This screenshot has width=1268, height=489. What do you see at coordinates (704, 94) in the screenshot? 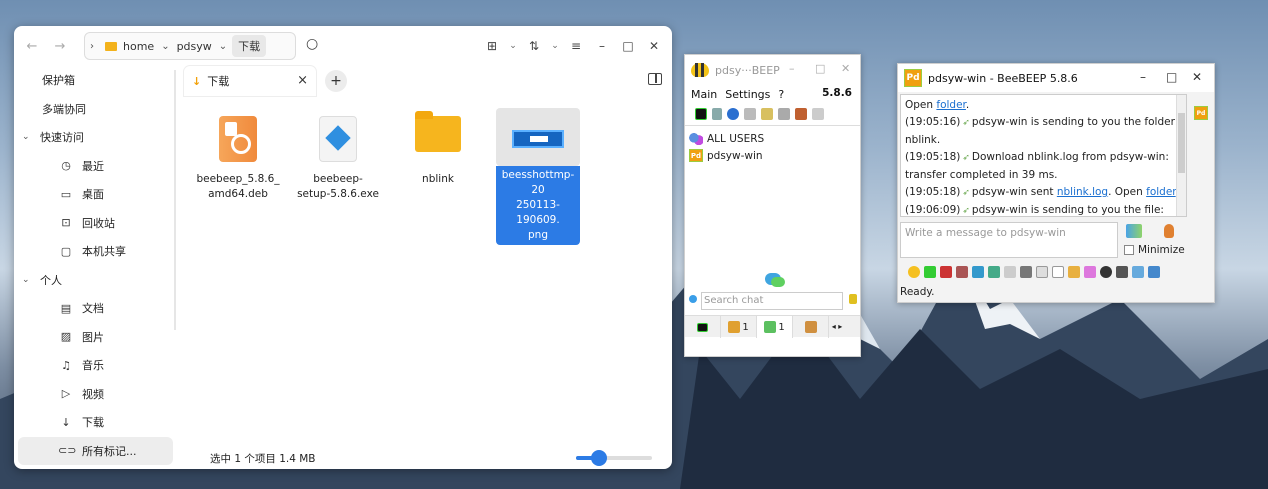
I see `menu-item-main: Main` at bounding box center [704, 94].